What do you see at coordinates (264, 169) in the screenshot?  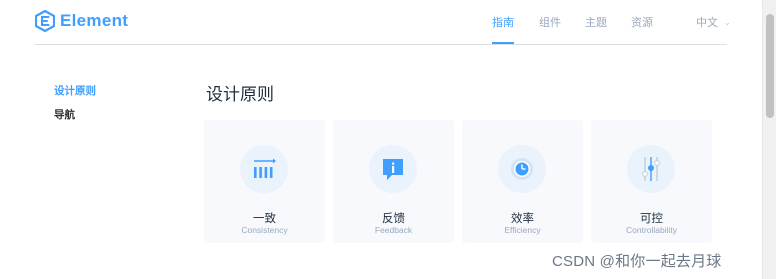 I see `consistency-icon` at bounding box center [264, 169].